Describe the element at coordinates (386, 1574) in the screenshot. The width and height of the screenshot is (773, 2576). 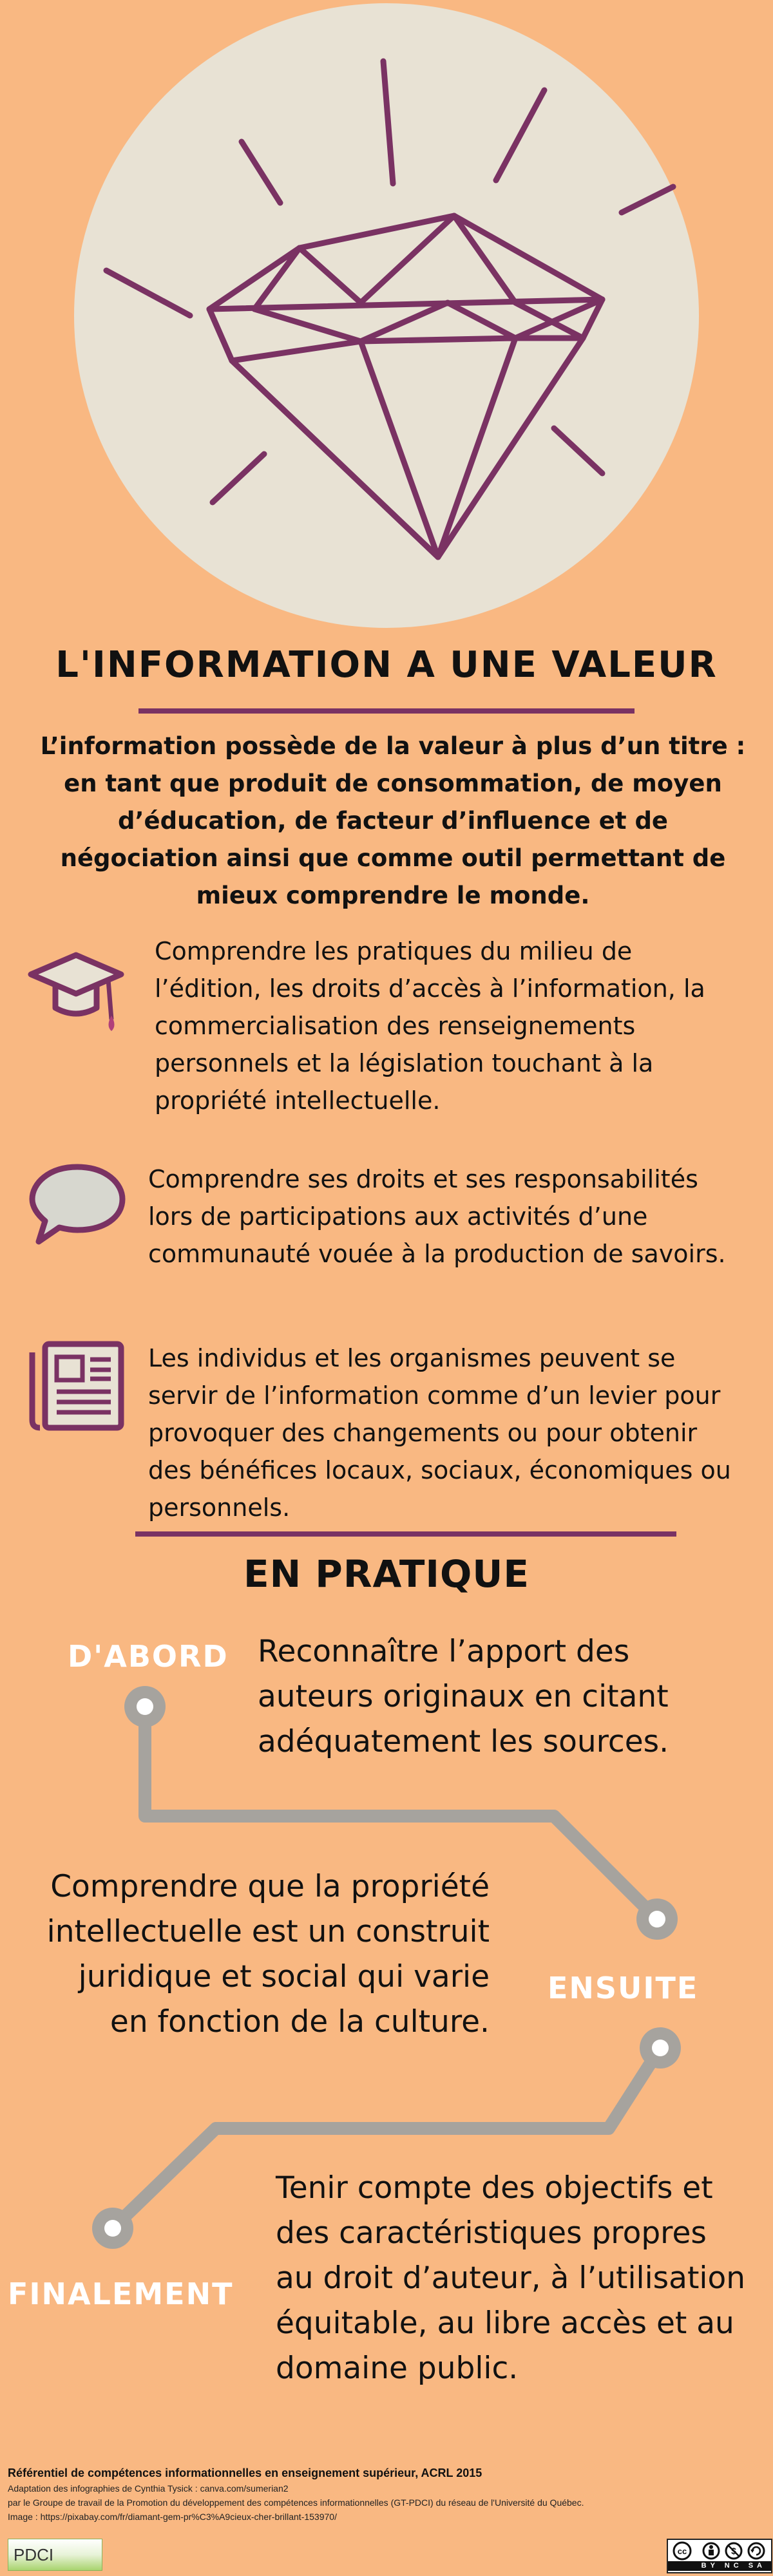
I see `section-title-practice: EN PRATIQUE` at that location.